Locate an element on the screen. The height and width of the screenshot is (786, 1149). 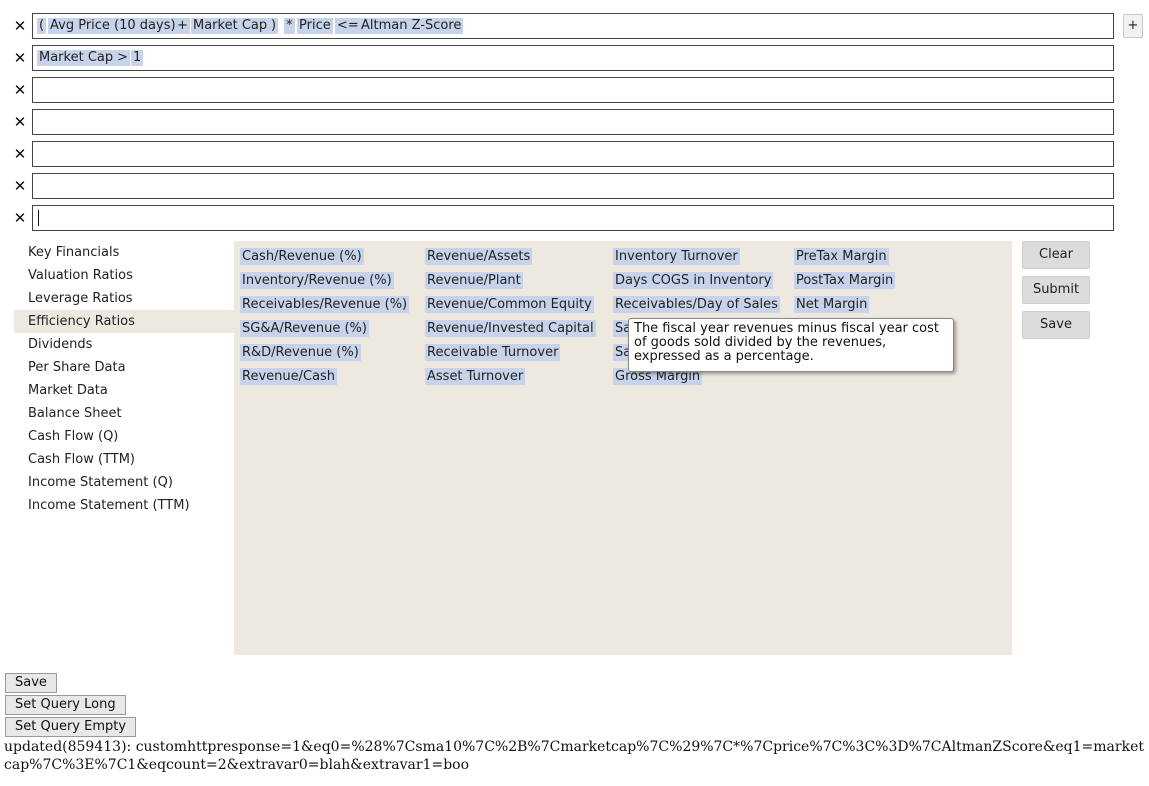
category-key-financials: Key Financials is located at coordinates (124, 252).